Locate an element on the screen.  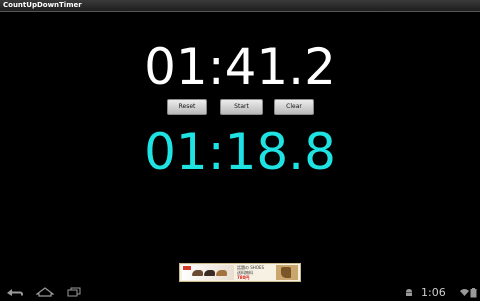
ad-banner: 話題の SHOES 送料無料 780円 is located at coordinates (240, 272).